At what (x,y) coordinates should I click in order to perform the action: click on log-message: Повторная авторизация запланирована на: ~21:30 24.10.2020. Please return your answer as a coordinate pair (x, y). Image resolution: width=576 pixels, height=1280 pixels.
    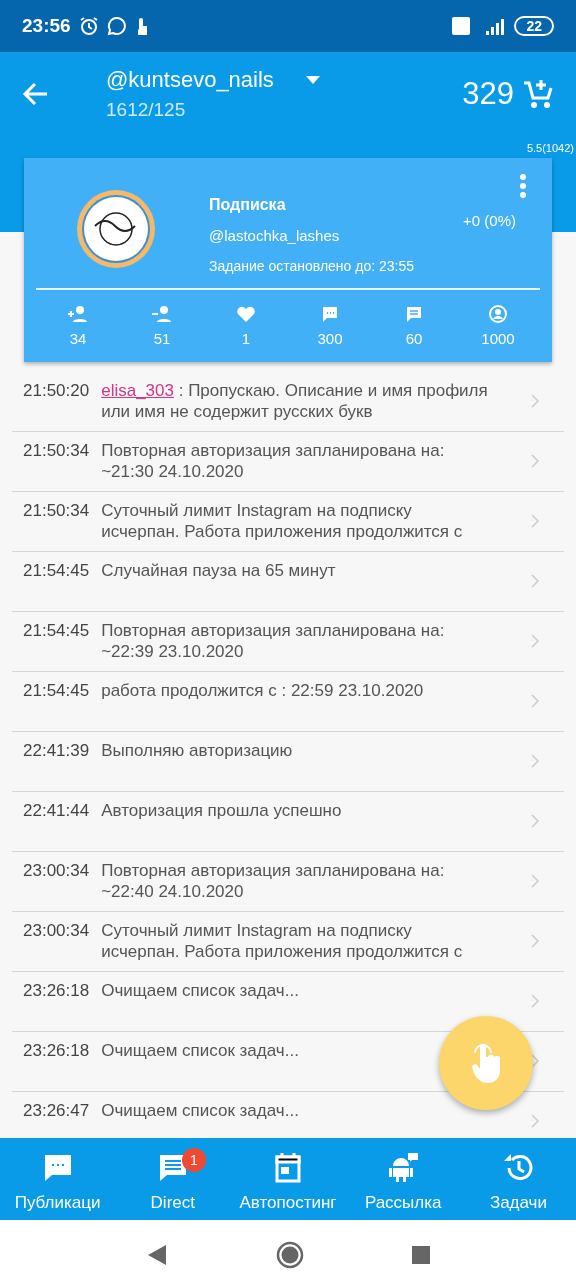
    Looking at the image, I should click on (273, 461).